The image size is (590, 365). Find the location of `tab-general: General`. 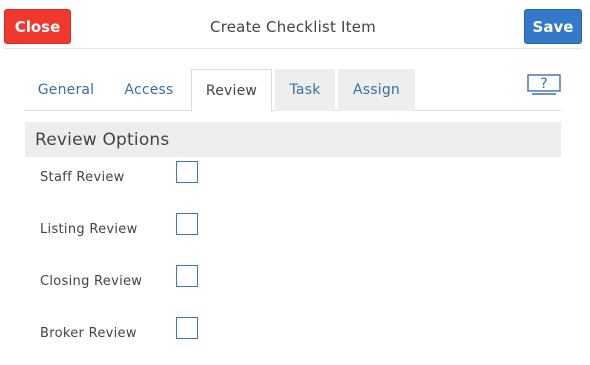

tab-general: General is located at coordinates (66, 90).